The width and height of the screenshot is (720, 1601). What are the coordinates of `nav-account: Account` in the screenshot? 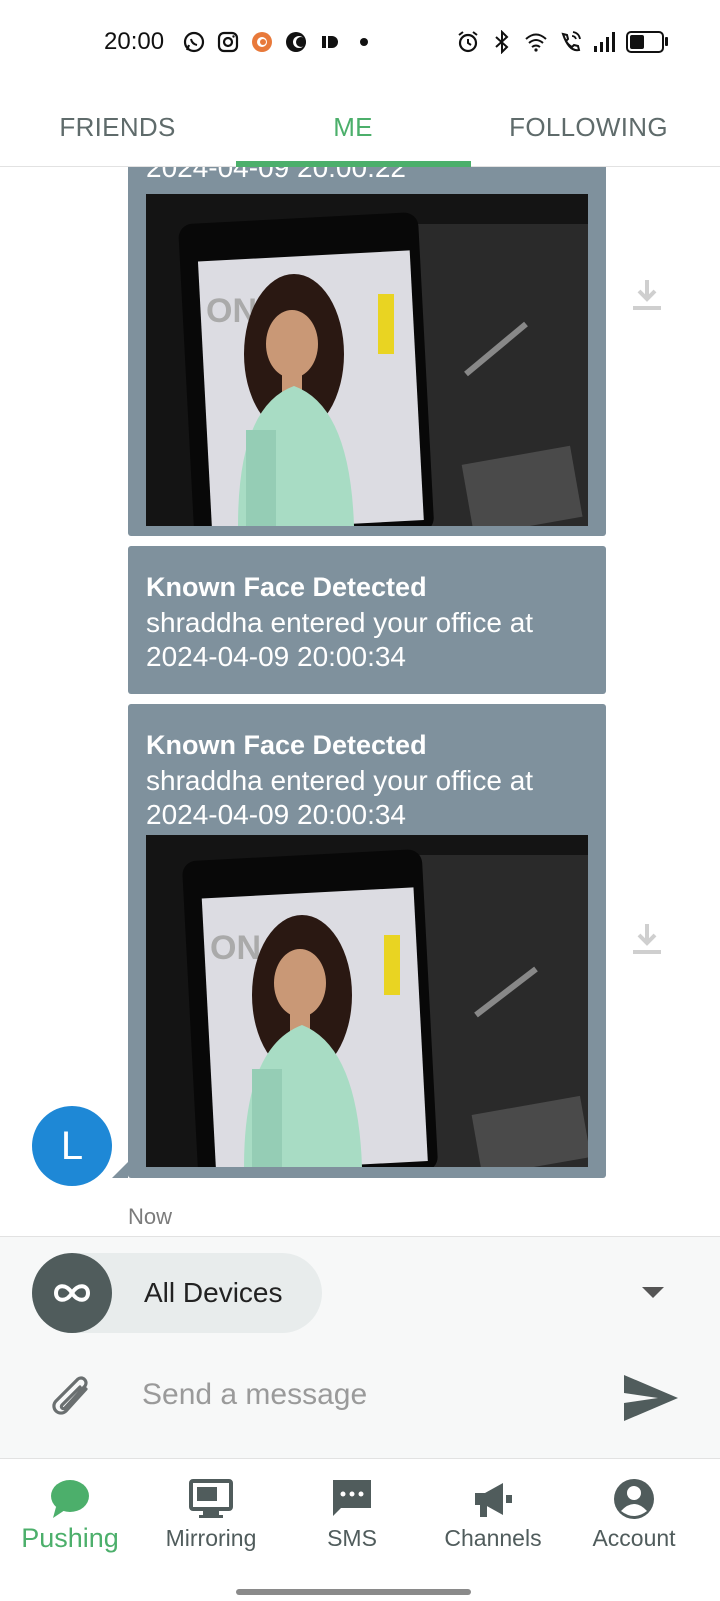 It's located at (634, 1530).